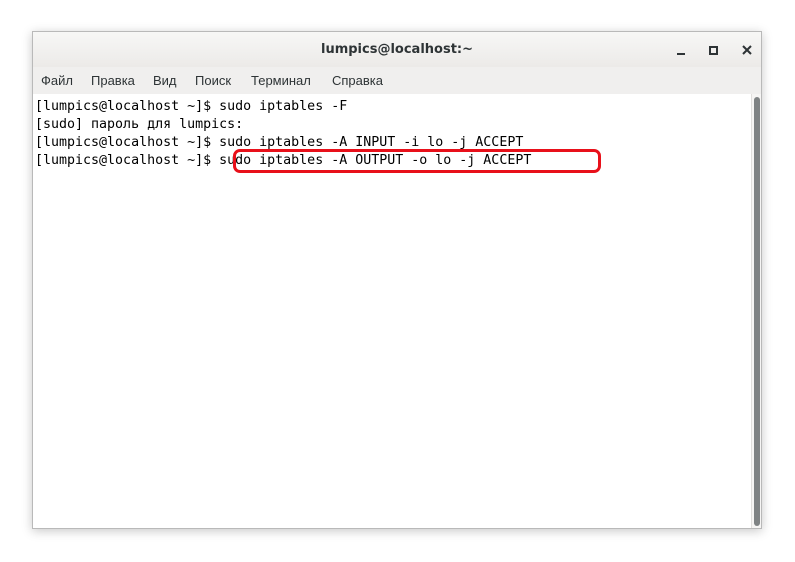  I want to click on minimize-icon, so click(681, 54).